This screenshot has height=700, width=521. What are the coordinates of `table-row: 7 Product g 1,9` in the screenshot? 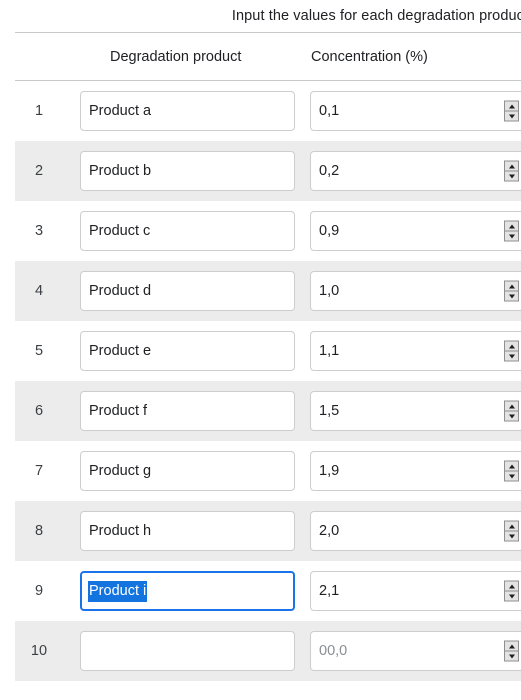 It's located at (260, 471).